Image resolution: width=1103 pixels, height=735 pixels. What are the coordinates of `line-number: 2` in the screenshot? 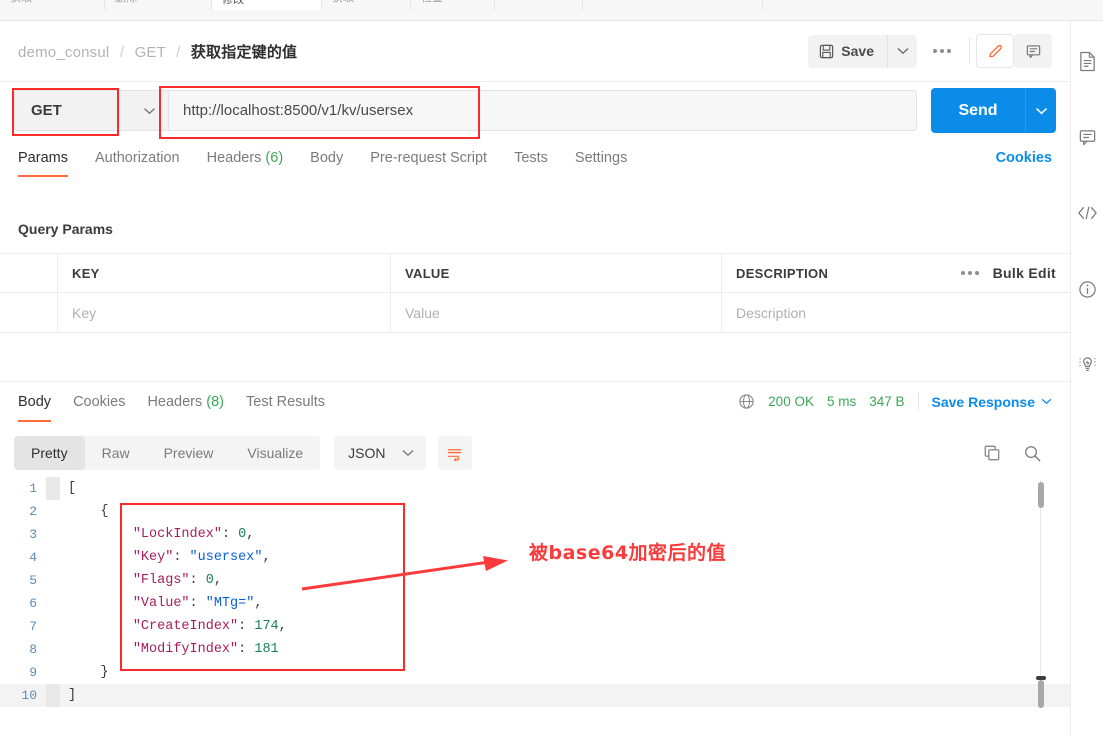 It's located at (33, 511).